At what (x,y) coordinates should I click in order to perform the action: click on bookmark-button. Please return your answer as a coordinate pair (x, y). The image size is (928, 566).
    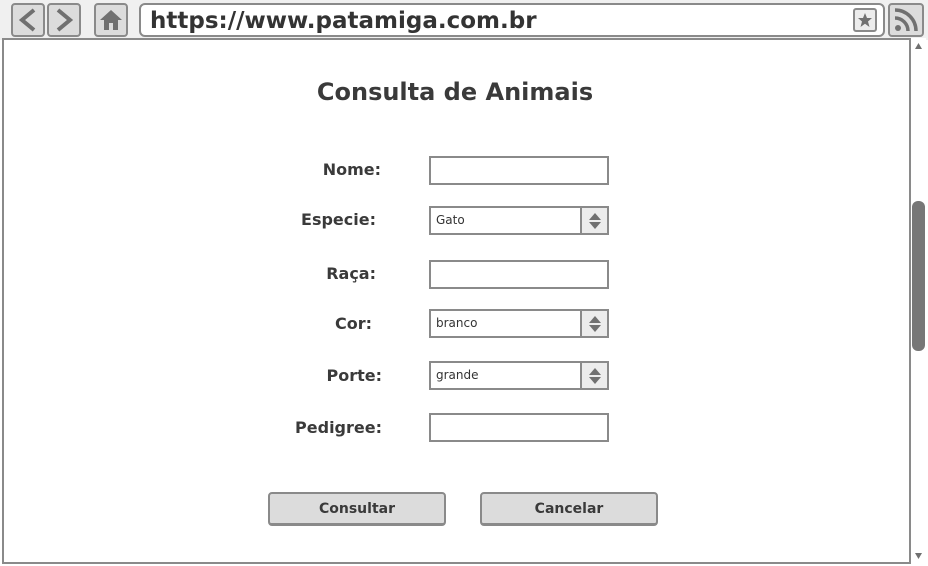
    Looking at the image, I should click on (865, 20).